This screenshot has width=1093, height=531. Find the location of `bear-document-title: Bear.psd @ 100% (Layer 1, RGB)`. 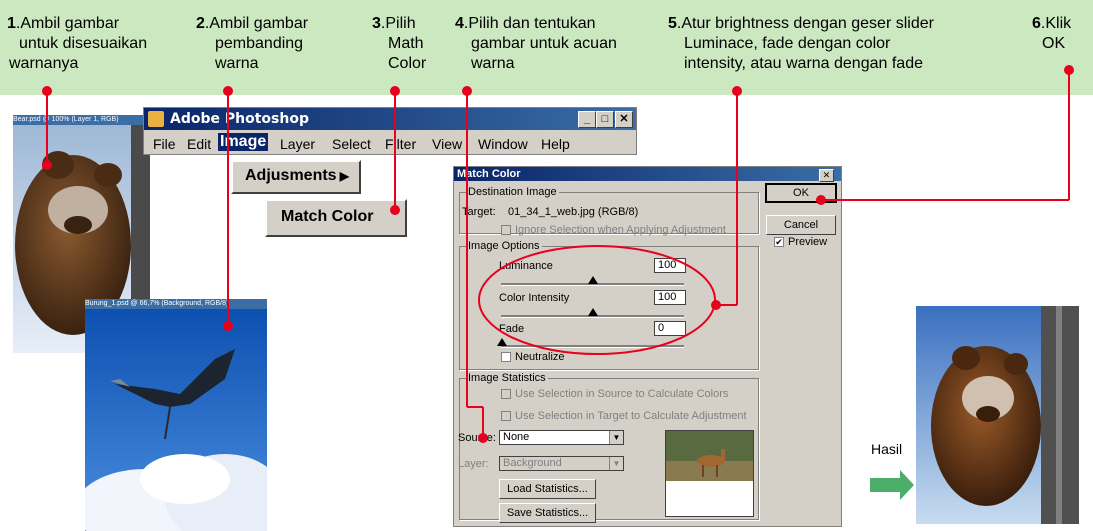

bear-document-title: Bear.psd @ 100% (Layer 1, RGB) is located at coordinates (81, 120).